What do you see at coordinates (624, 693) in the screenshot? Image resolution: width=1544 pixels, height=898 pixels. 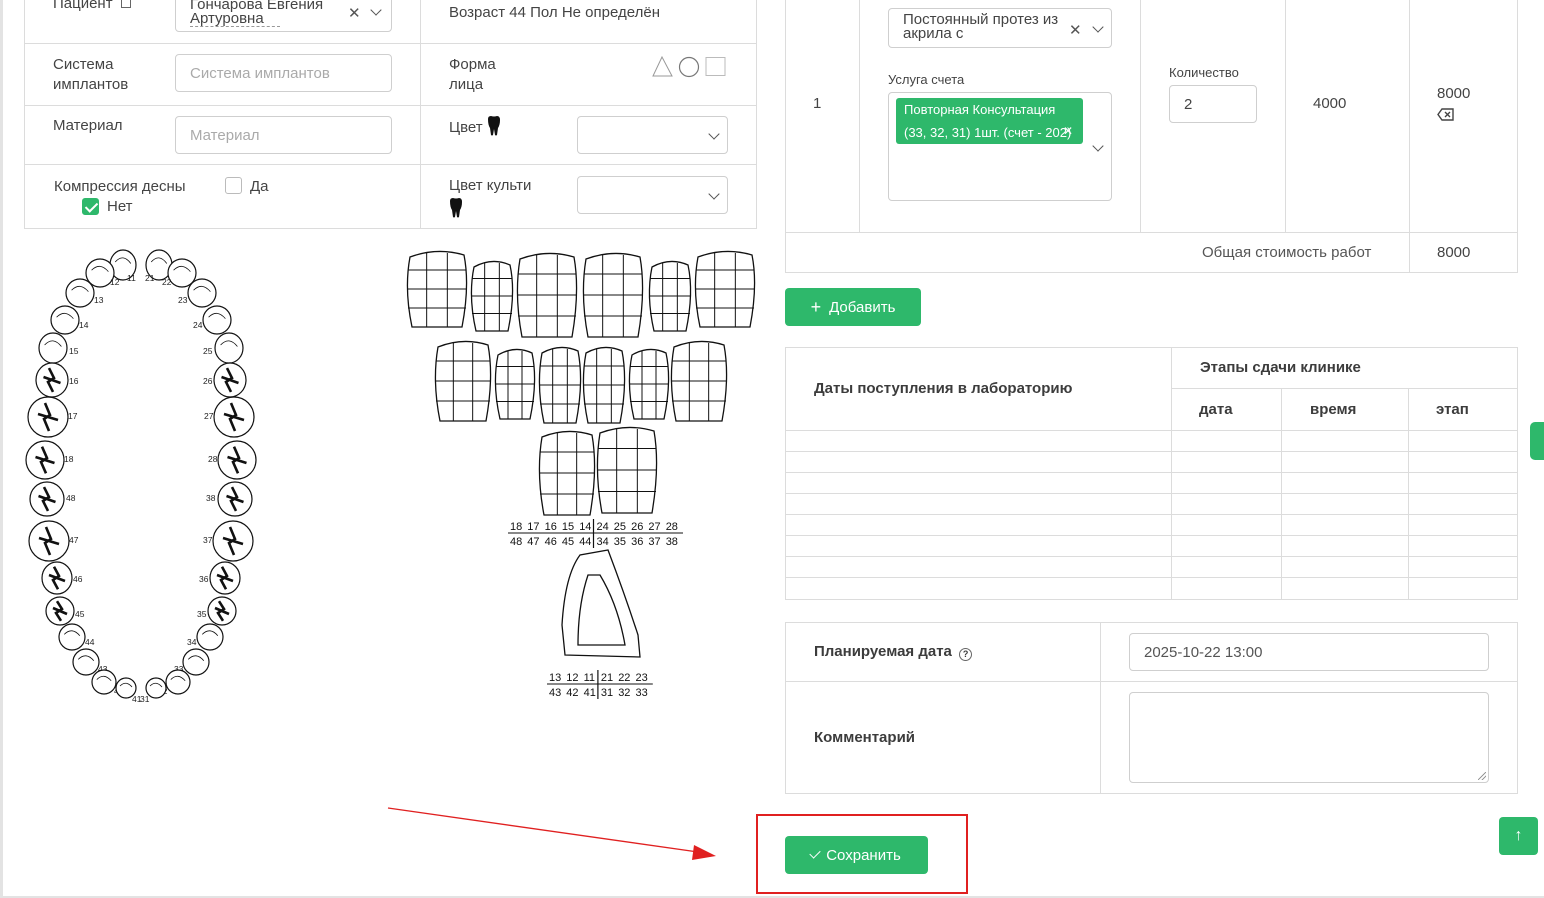 I see `tooth-number-lower: 32` at bounding box center [624, 693].